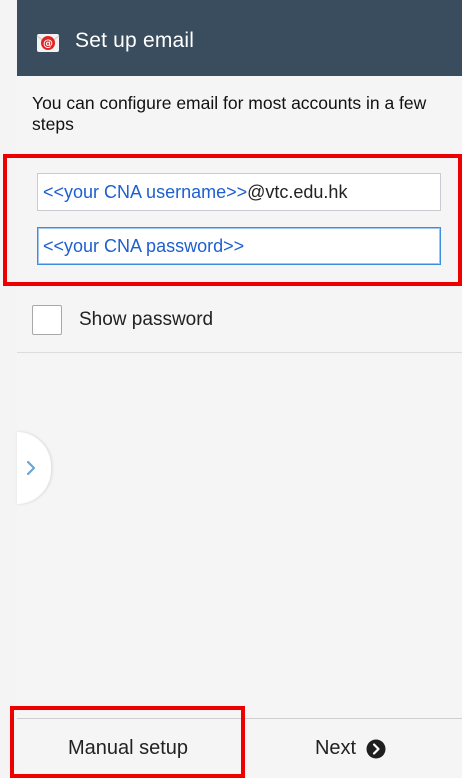  What do you see at coordinates (144, 245) in the screenshot?
I see `password-field-hint: <<your CNA password>>` at bounding box center [144, 245].